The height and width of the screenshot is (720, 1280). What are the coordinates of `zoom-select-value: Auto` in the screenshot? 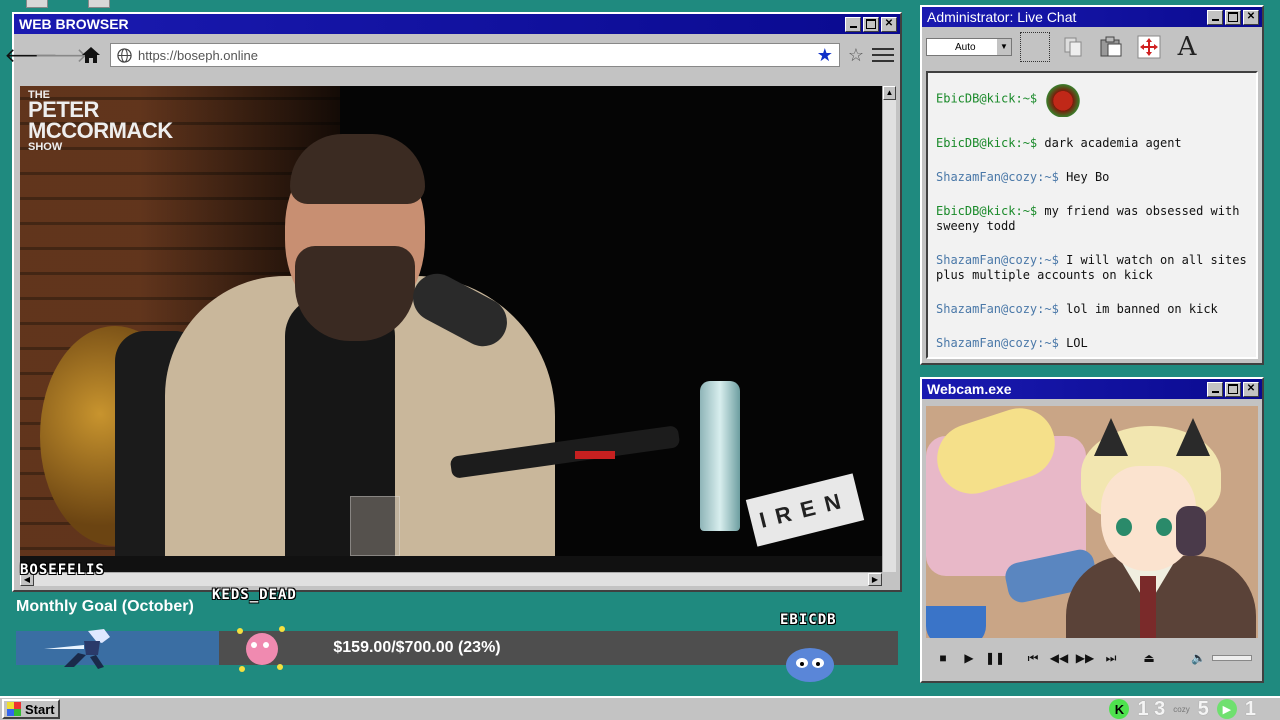 It's located at (965, 47).